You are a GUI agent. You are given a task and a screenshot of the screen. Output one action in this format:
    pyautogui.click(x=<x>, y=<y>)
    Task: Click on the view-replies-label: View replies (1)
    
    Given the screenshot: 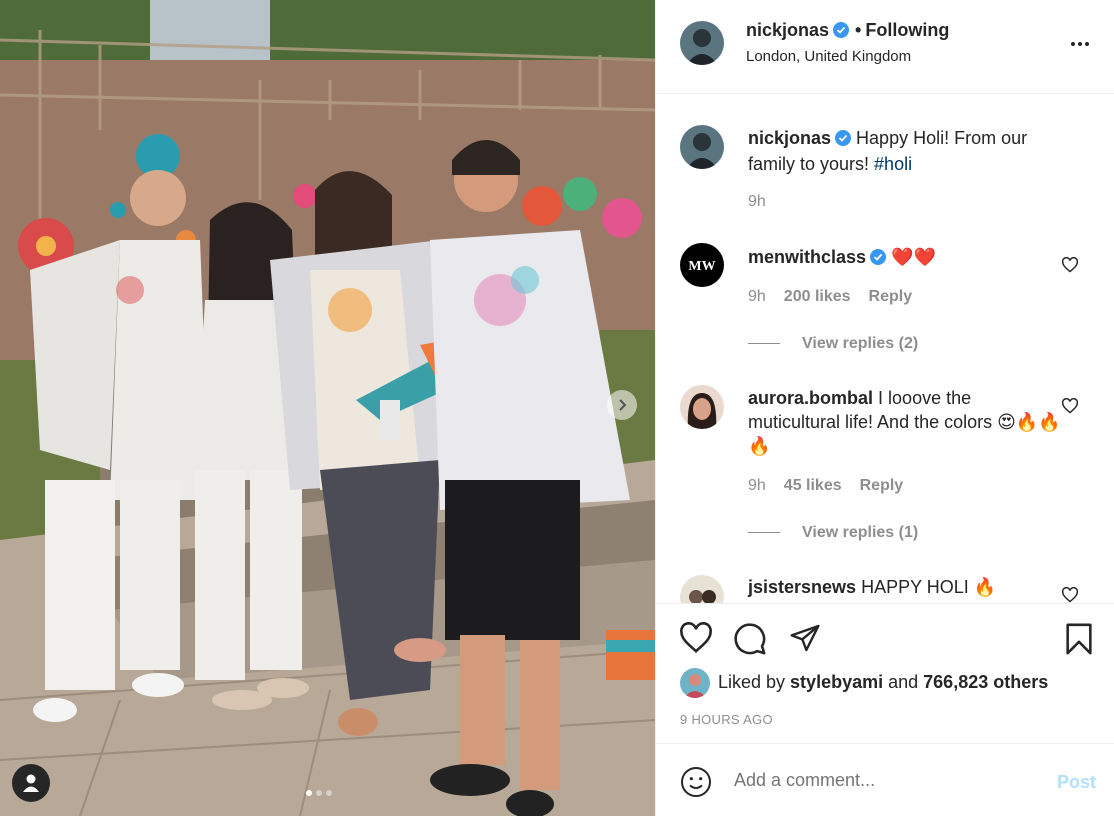 What is the action you would take?
    pyautogui.click(x=860, y=532)
    